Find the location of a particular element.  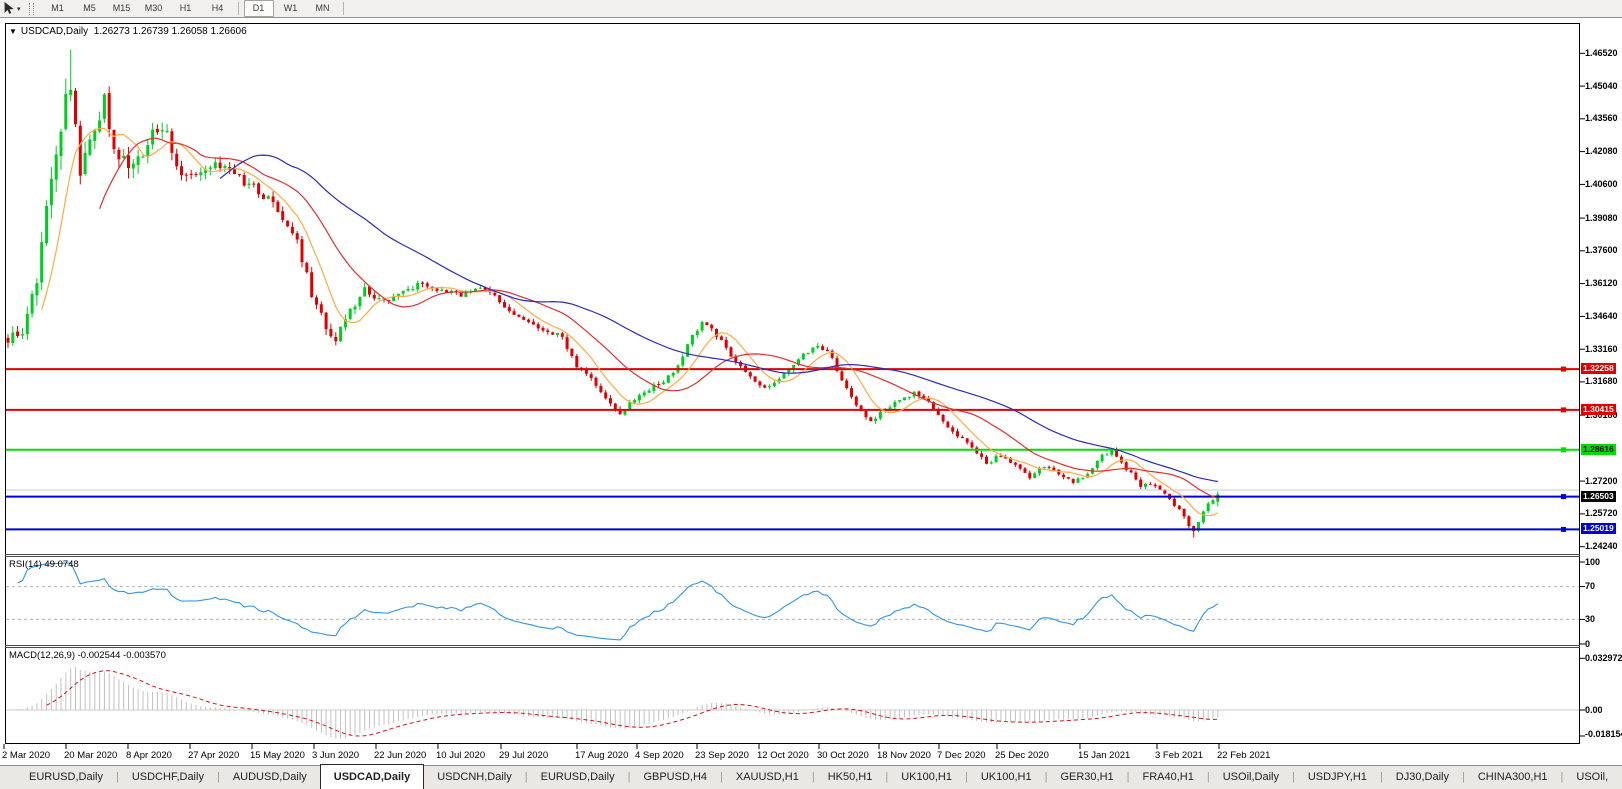

symbol-tab-xauusd-h1: XAUUSD,H1 is located at coordinates (767, 777).